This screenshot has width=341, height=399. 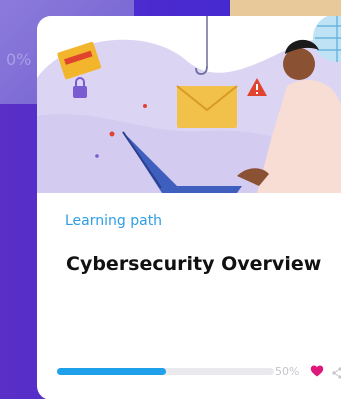 What do you see at coordinates (287, 371) in the screenshot?
I see `progress-percentage: 50%` at bounding box center [287, 371].